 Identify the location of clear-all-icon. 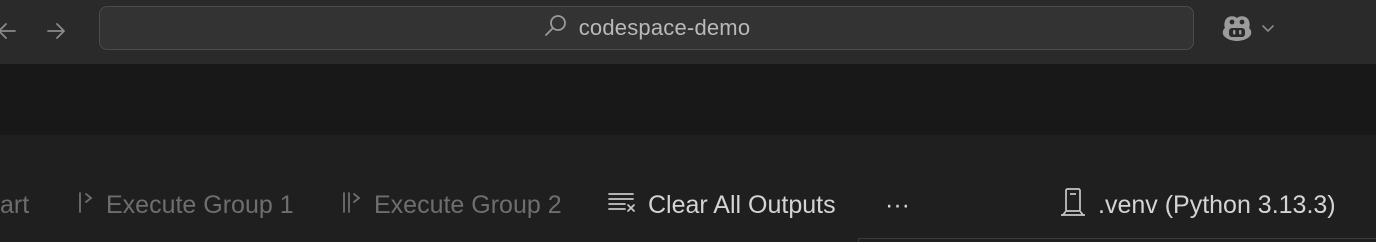
(622, 205).